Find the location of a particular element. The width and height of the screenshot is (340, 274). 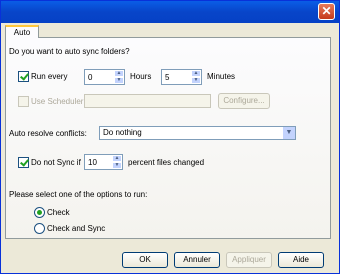

close-button: ✕ is located at coordinates (326, 11).